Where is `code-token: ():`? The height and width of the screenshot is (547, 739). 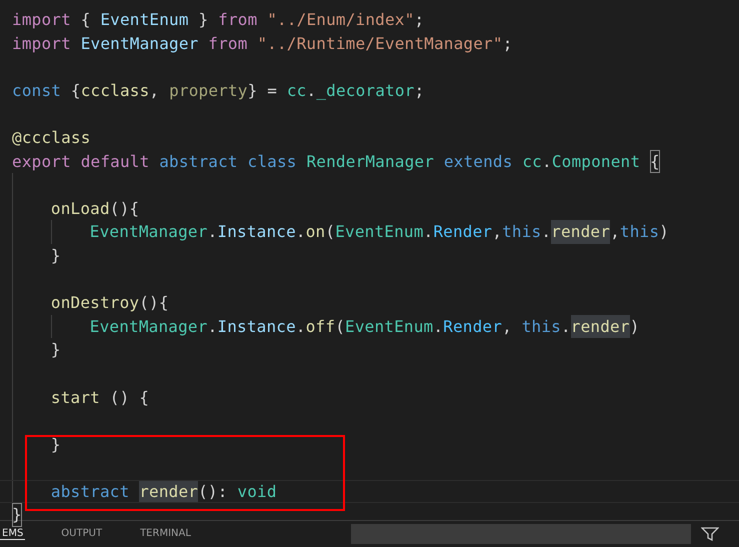
code-token: (): is located at coordinates (213, 491).